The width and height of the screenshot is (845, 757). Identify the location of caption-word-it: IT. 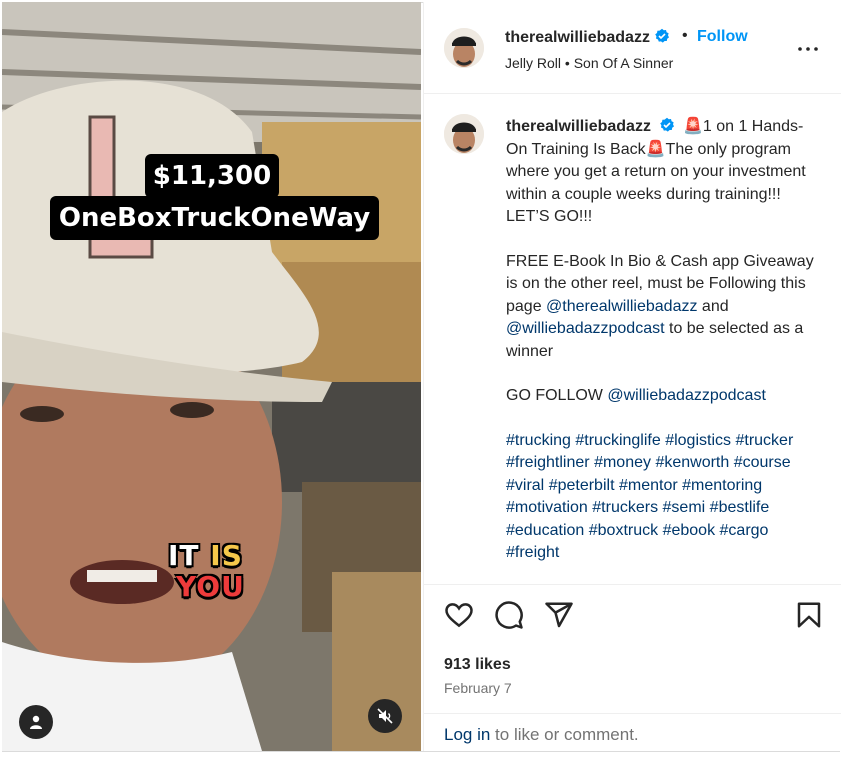
(184, 555).